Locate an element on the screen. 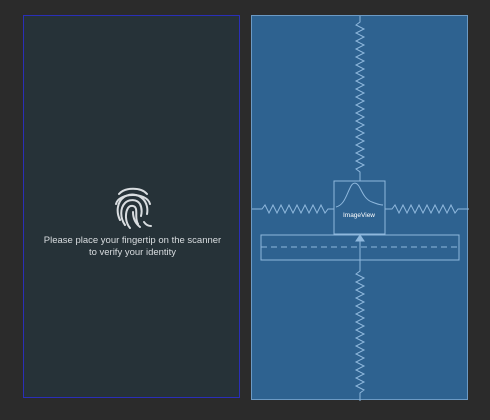  left-constraint-spring is located at coordinates (293, 209).